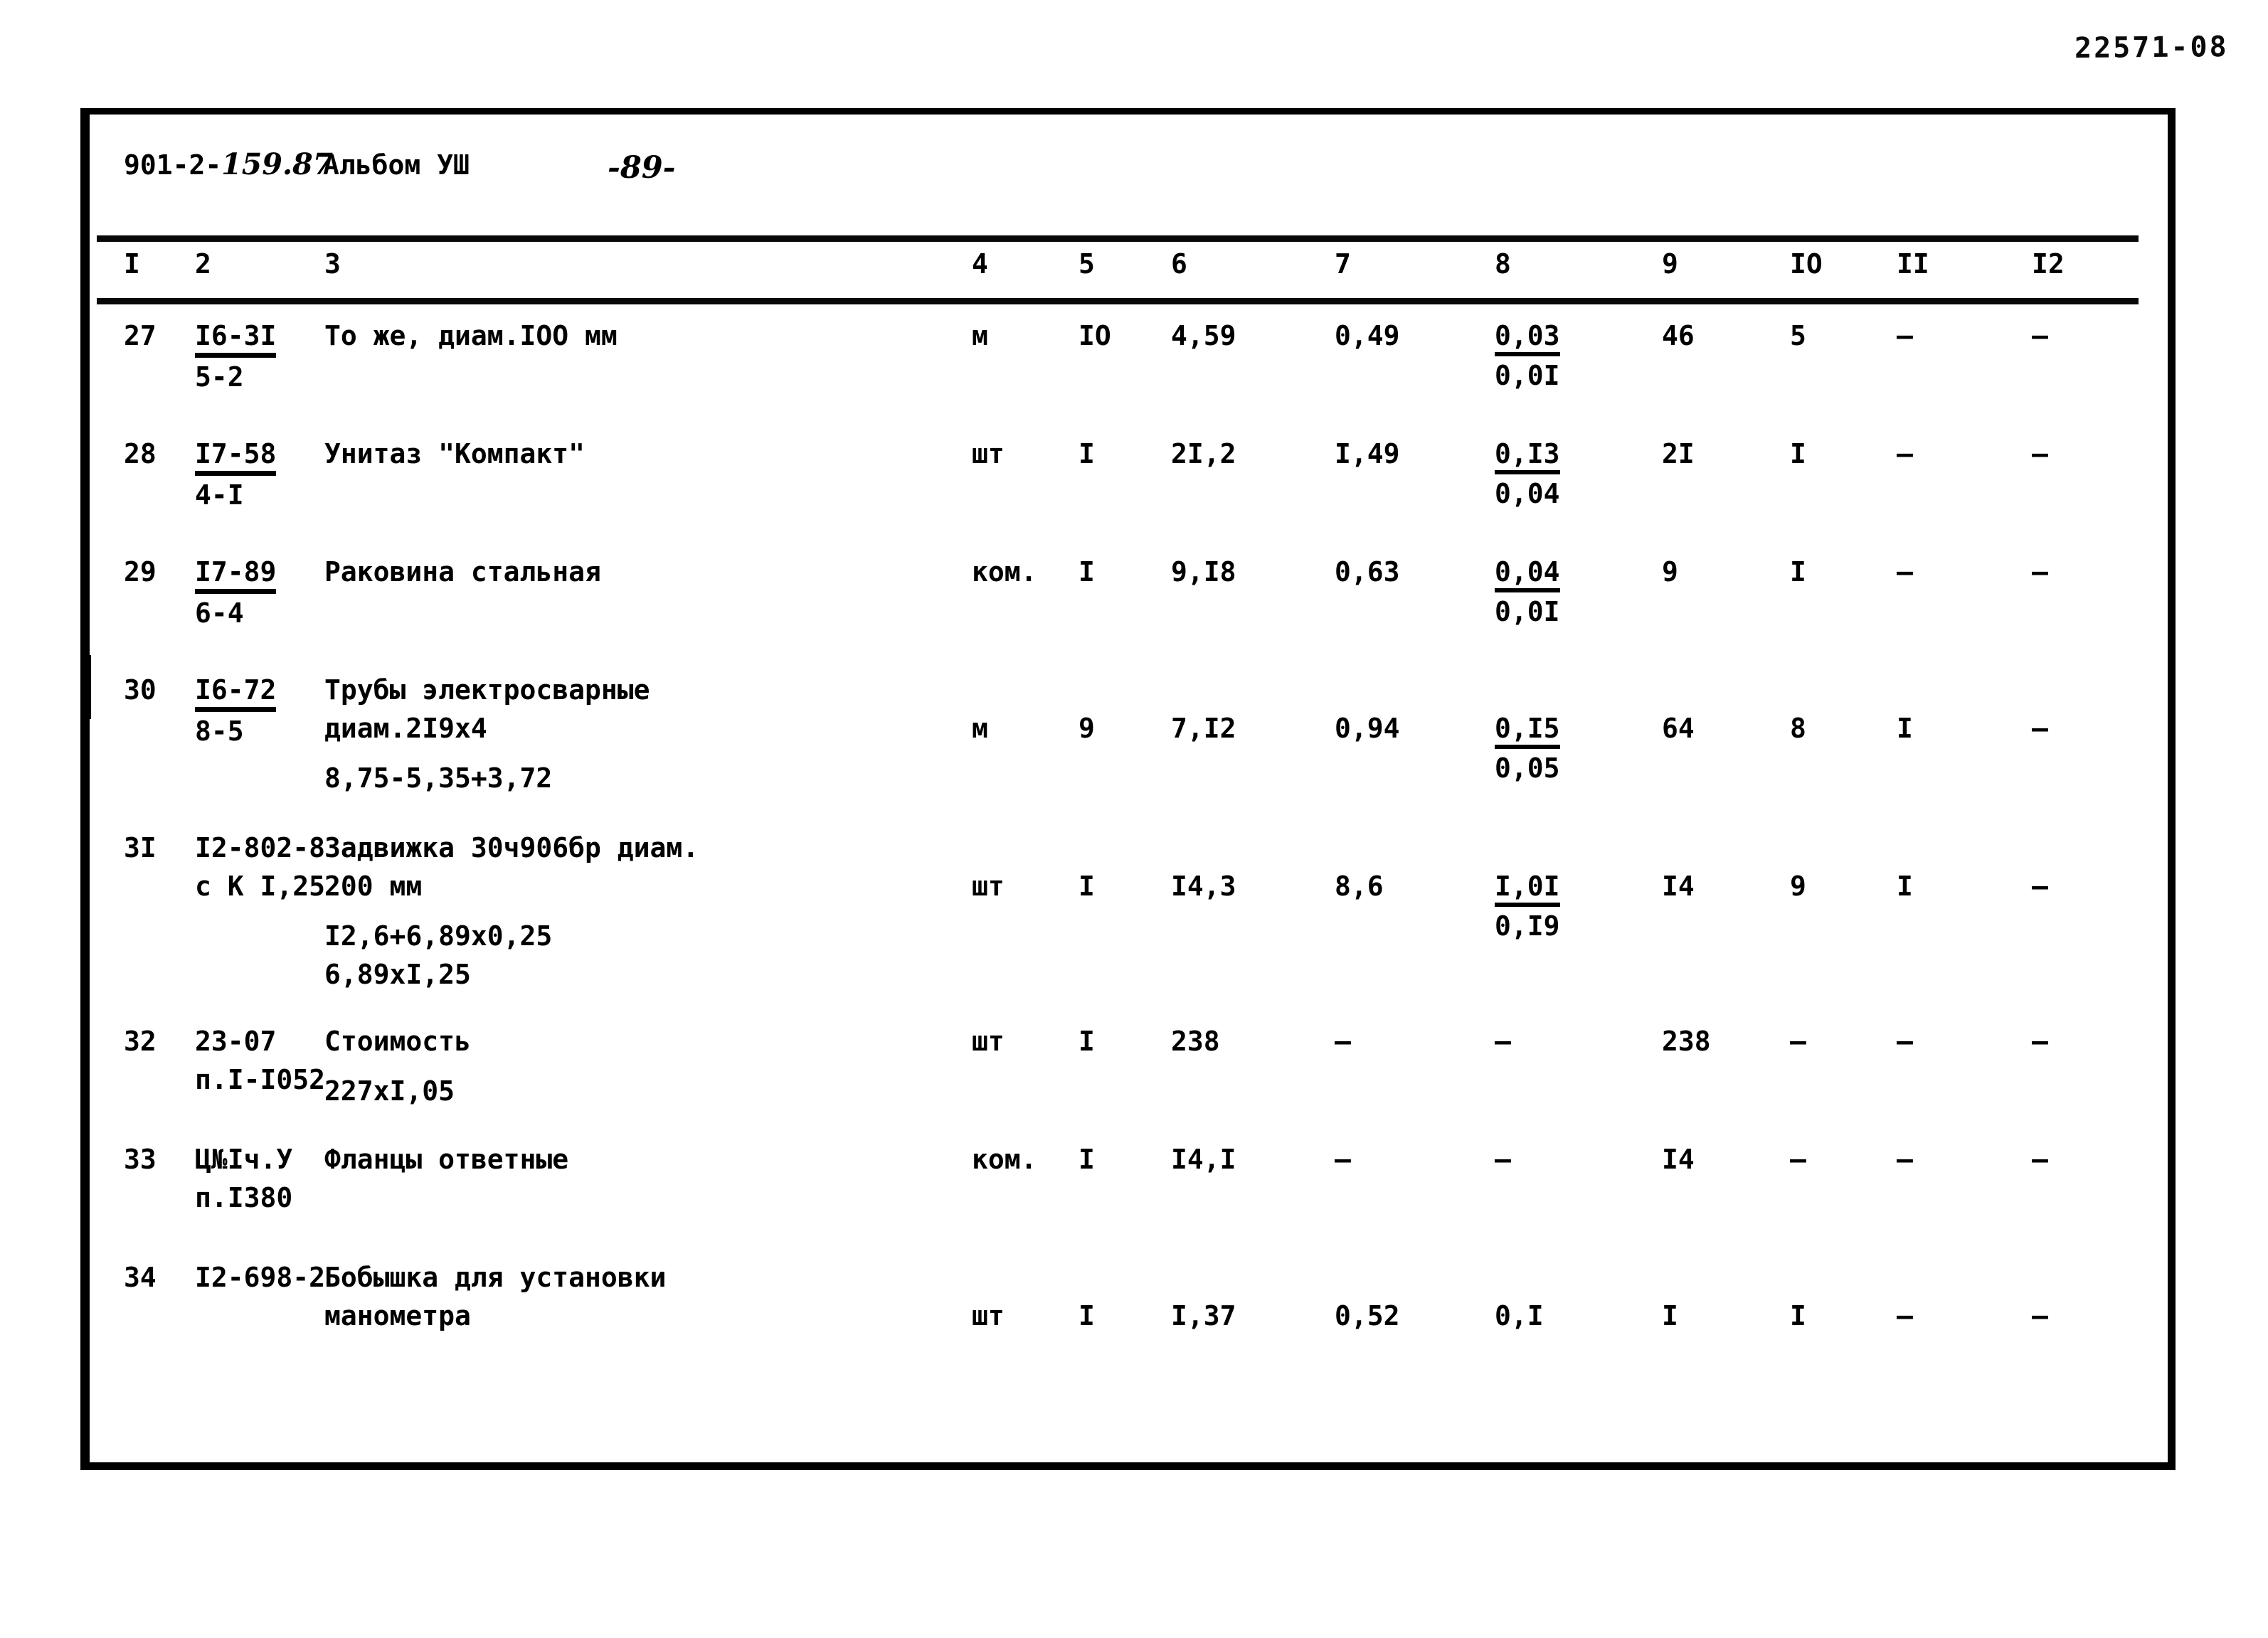 This screenshot has height=1638, width=2268. I want to click on row-norm-code: I2-698-2, so click(260, 1277).